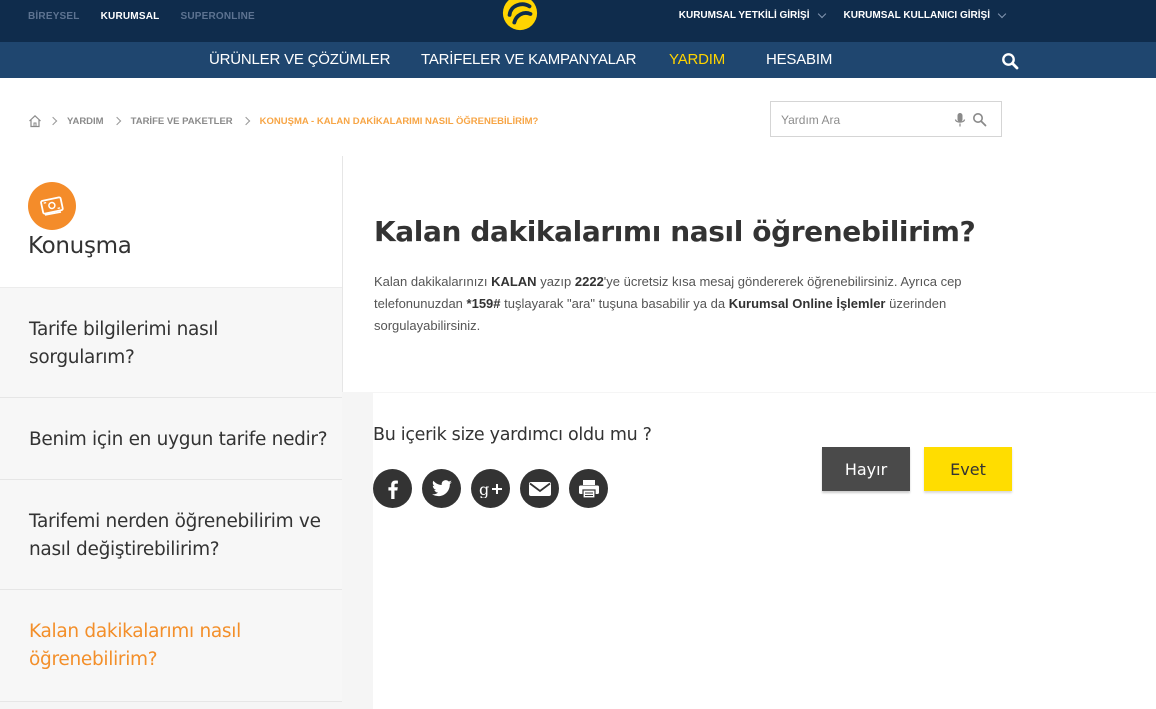 The width and height of the screenshot is (1156, 709). Describe the element at coordinates (178, 439) in the screenshot. I see `sidebar-item-label: Benim için en uygun tarife nedir?` at that location.